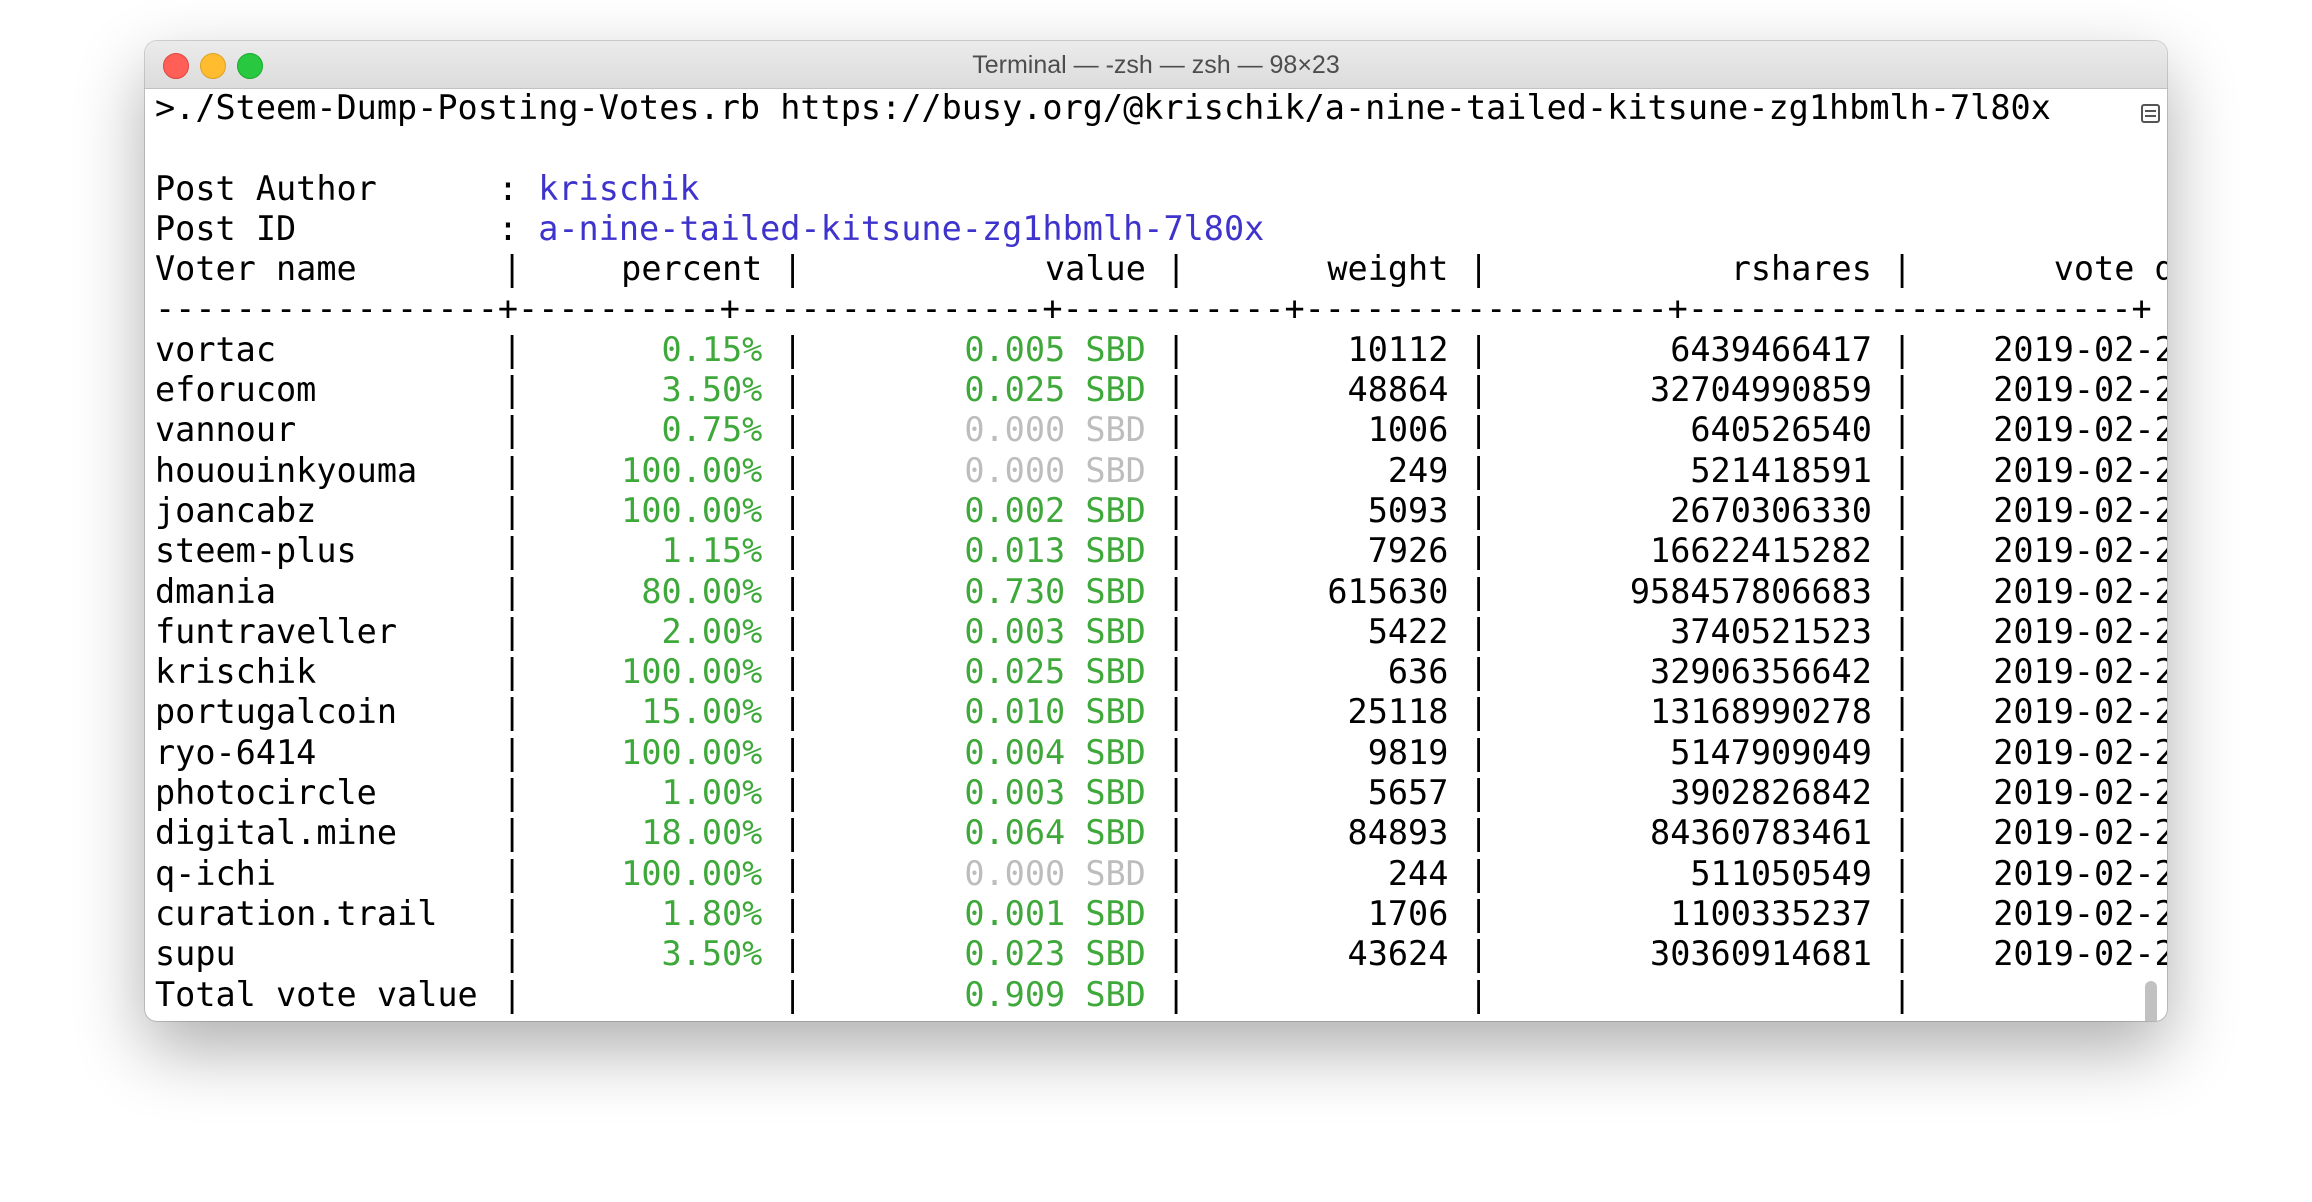 This screenshot has height=1202, width=2312. What do you see at coordinates (1095, 269) in the screenshot?
I see `header-value: value` at bounding box center [1095, 269].